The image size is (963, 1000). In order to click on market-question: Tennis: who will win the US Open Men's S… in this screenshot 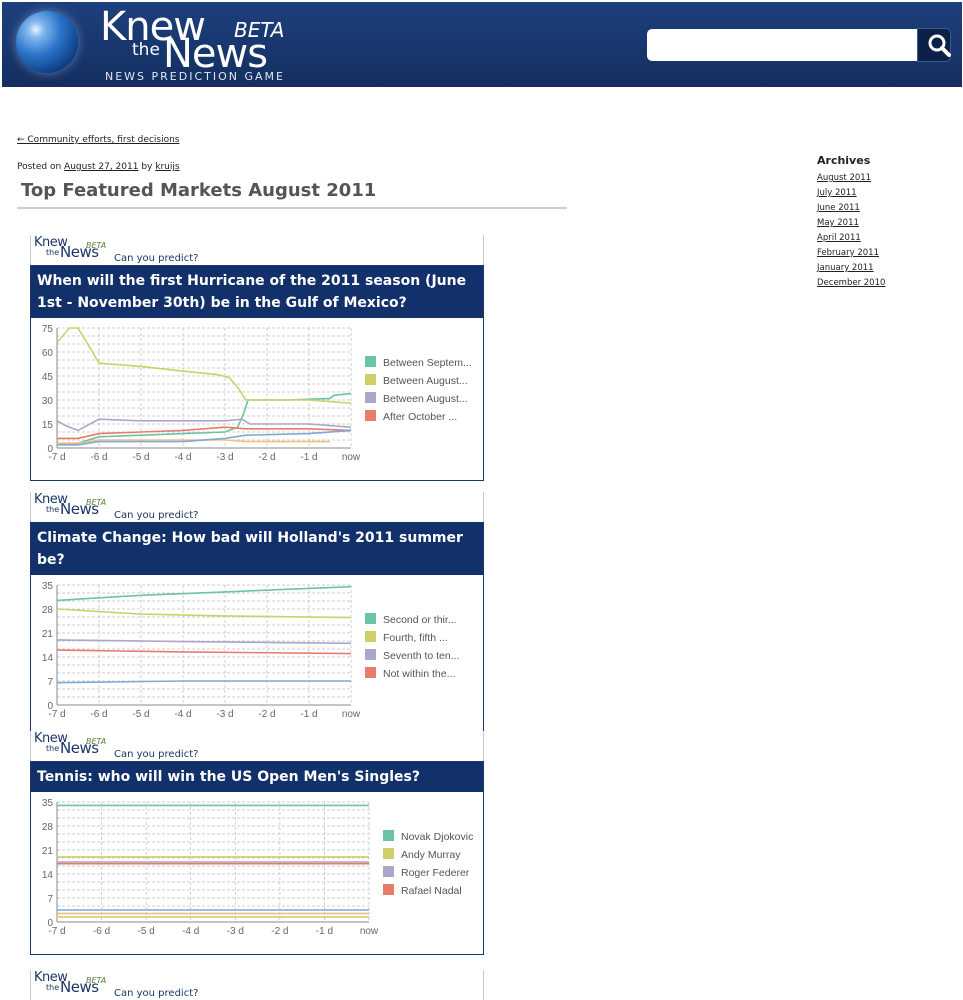, I will do `click(257, 777)`.